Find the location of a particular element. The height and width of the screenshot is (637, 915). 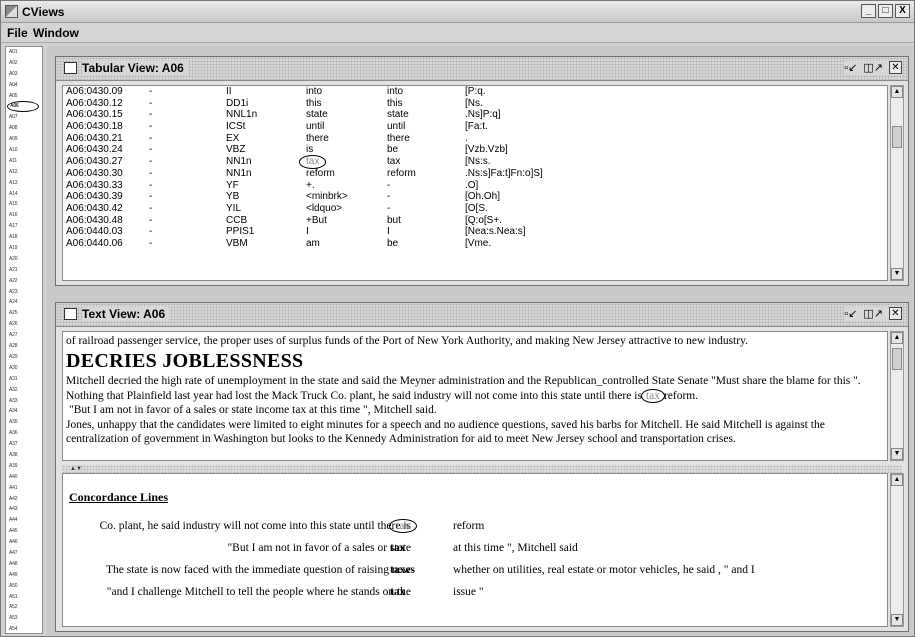

doc-list-item: A18 is located at coordinates (24, 237).